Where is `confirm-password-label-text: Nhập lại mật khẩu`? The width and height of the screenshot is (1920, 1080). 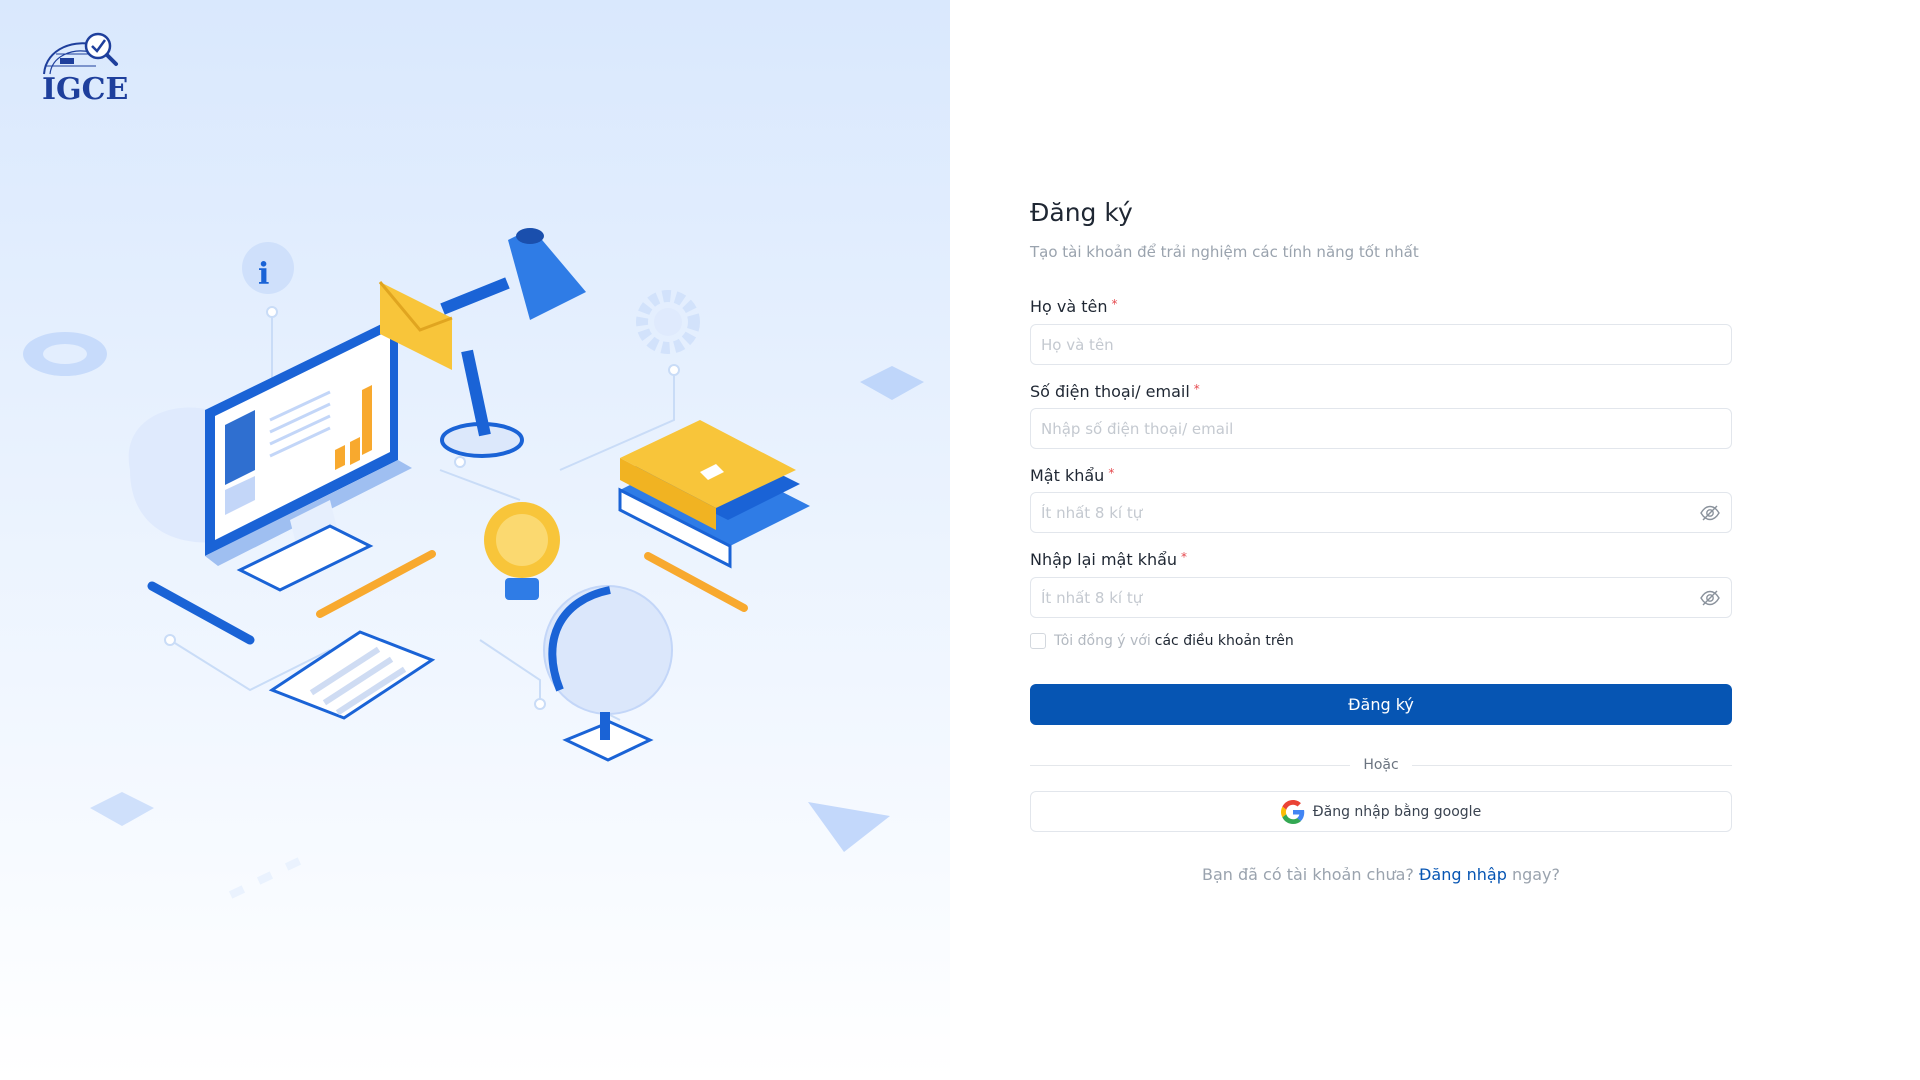 confirm-password-label-text: Nhập lại mật khẩu is located at coordinates (1104, 559).